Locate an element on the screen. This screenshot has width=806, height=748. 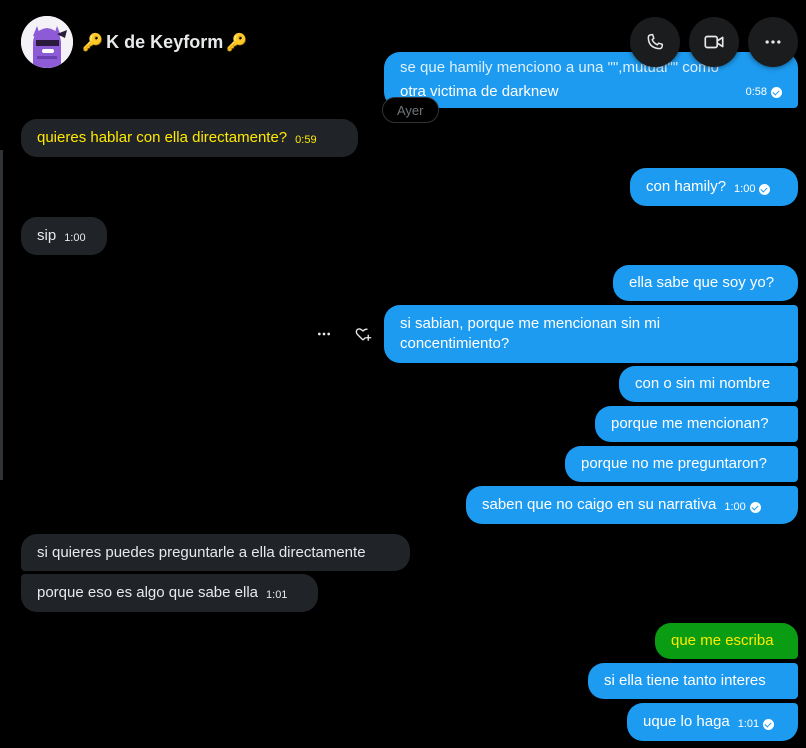
message-out: que me escriba is located at coordinates (726, 641).